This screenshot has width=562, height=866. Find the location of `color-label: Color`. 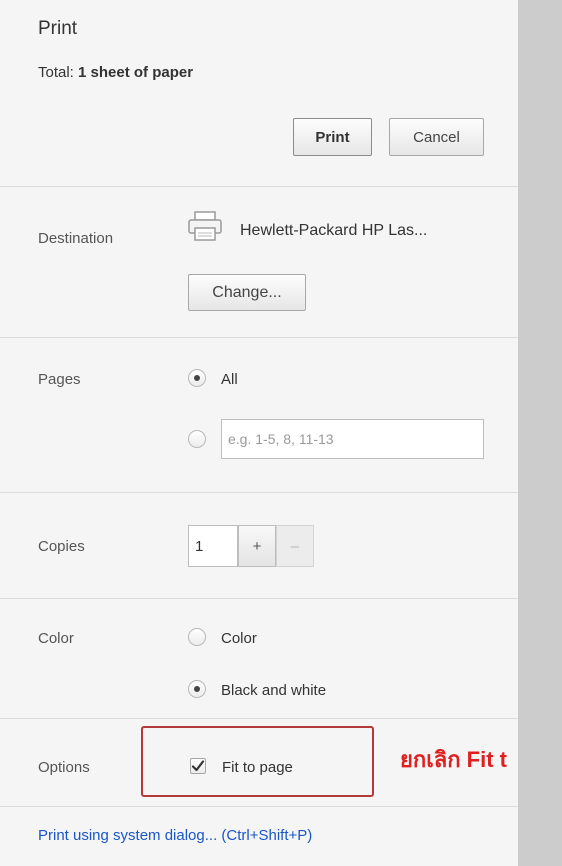

color-label: Color is located at coordinates (56, 638).